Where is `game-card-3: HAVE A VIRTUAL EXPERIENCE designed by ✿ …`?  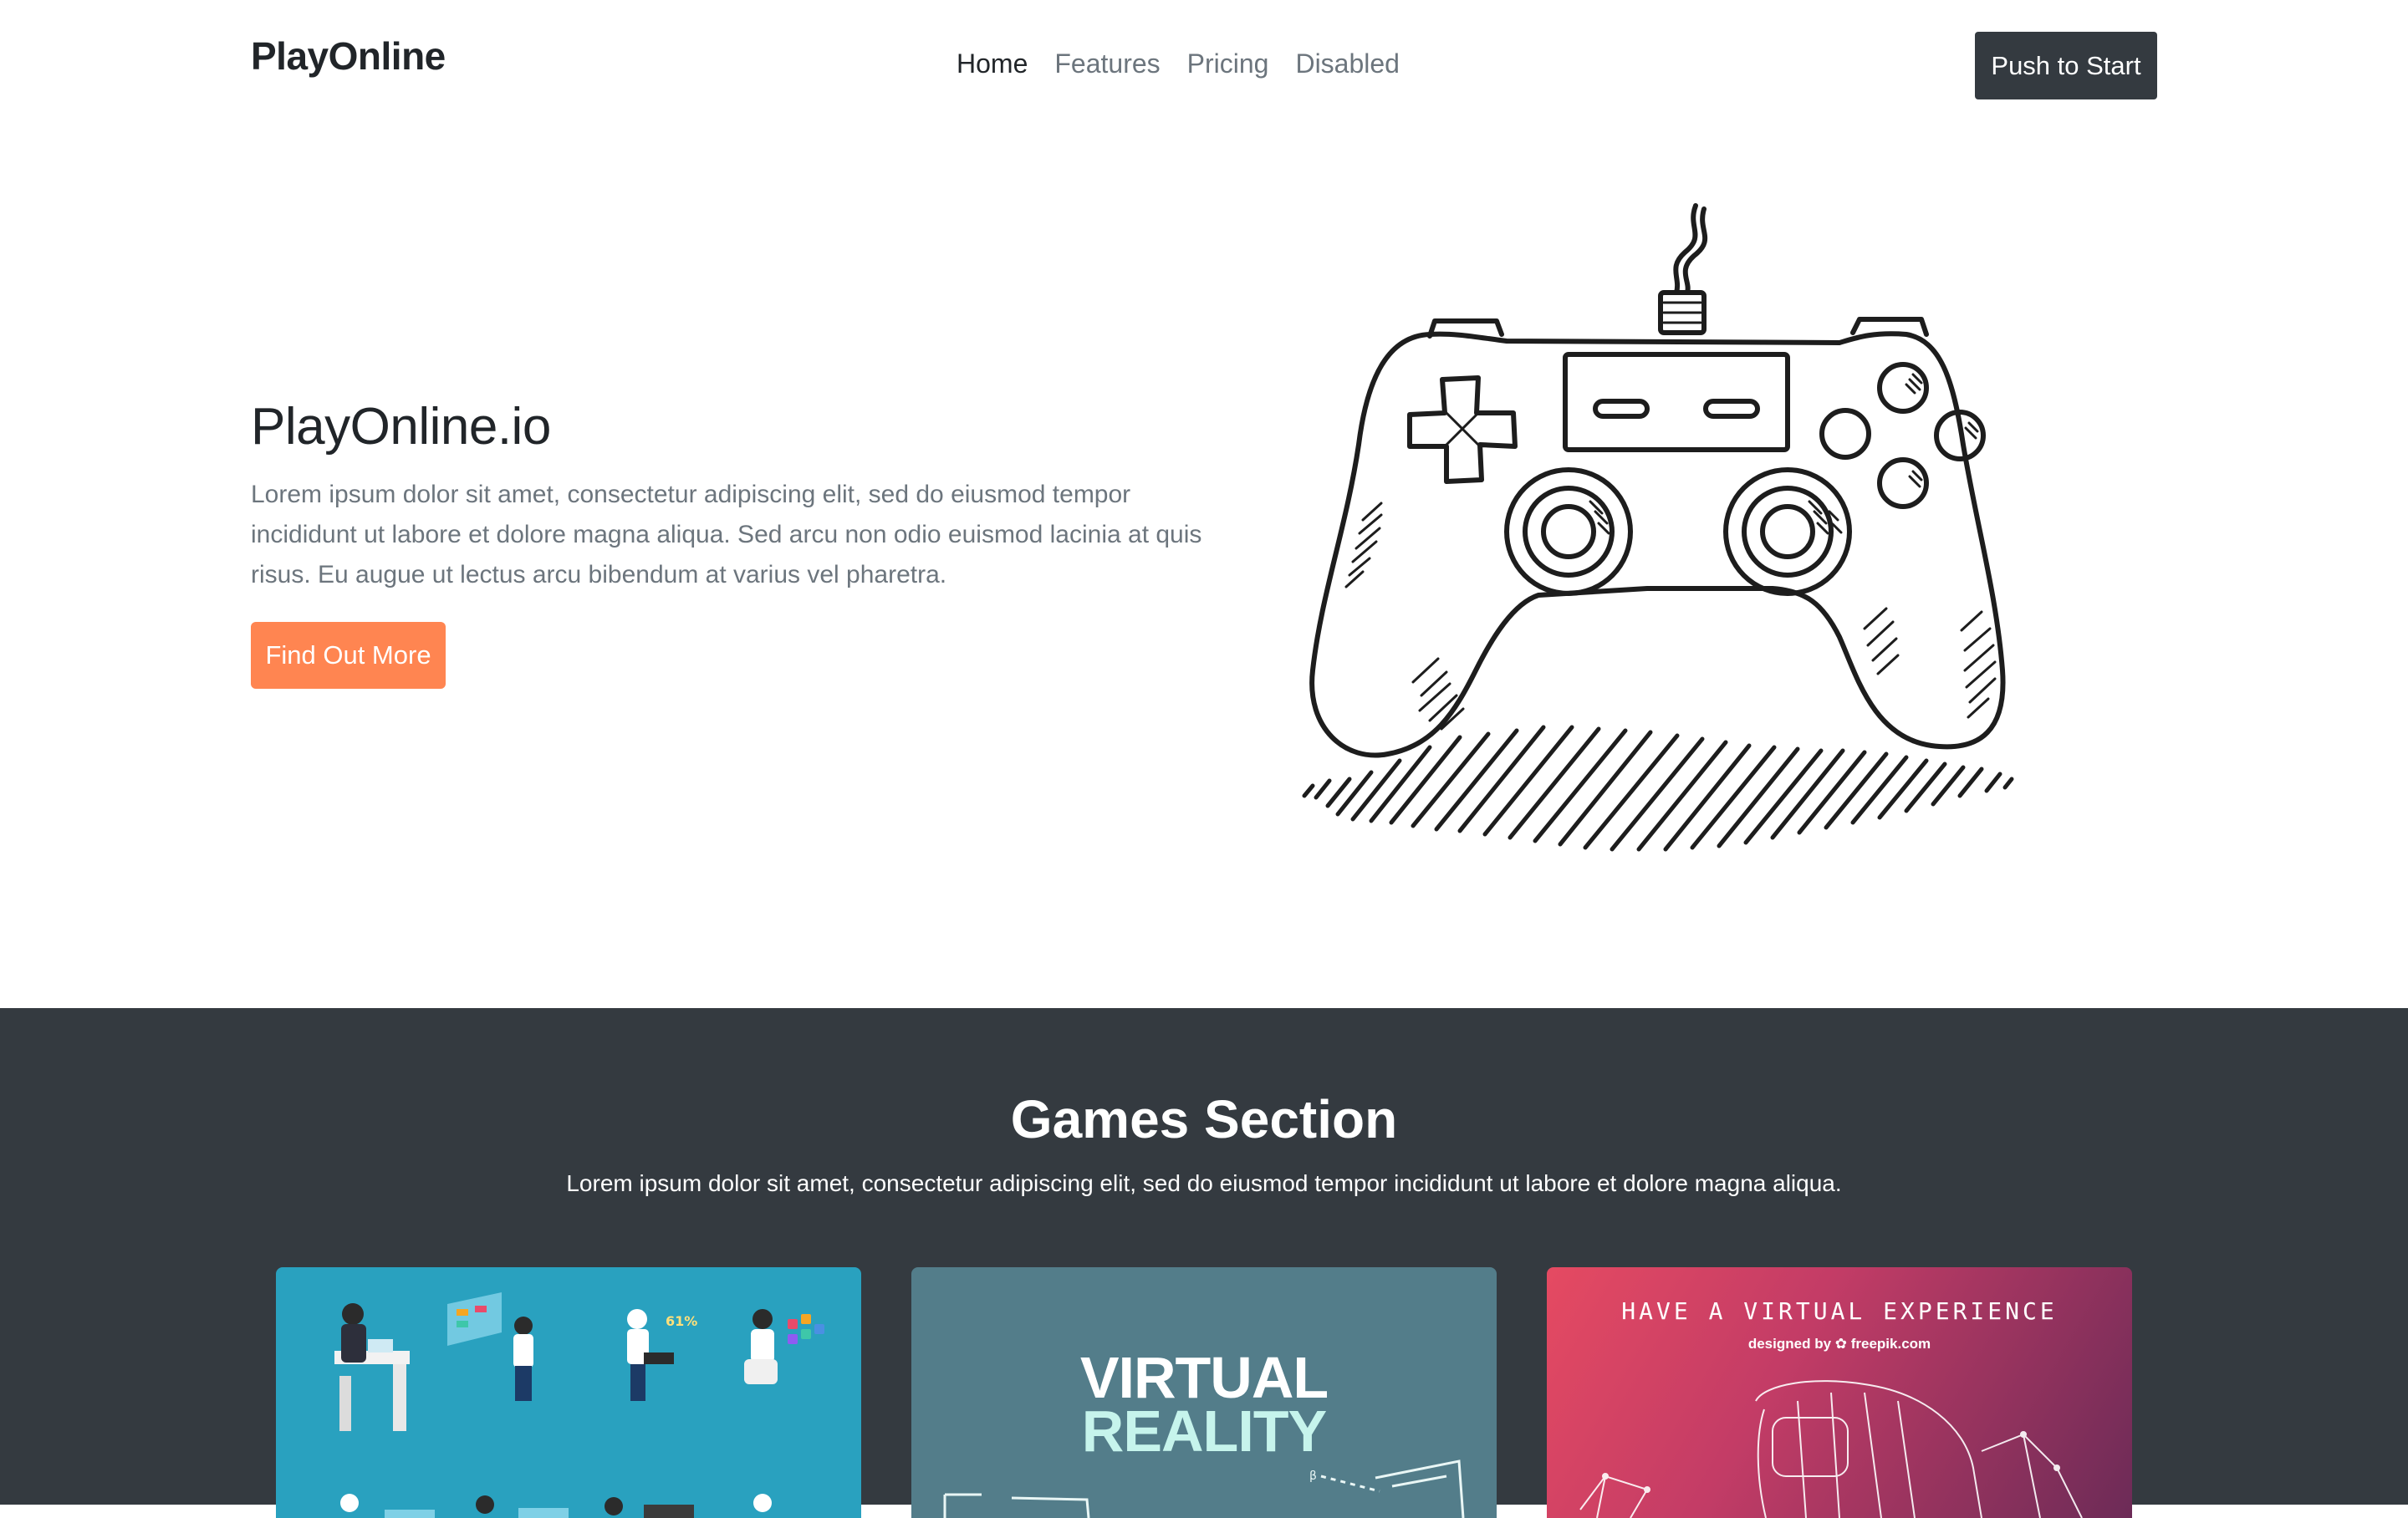 game-card-3: HAVE A VIRTUAL EXPERIENCE designed by ✿ … is located at coordinates (1839, 1392).